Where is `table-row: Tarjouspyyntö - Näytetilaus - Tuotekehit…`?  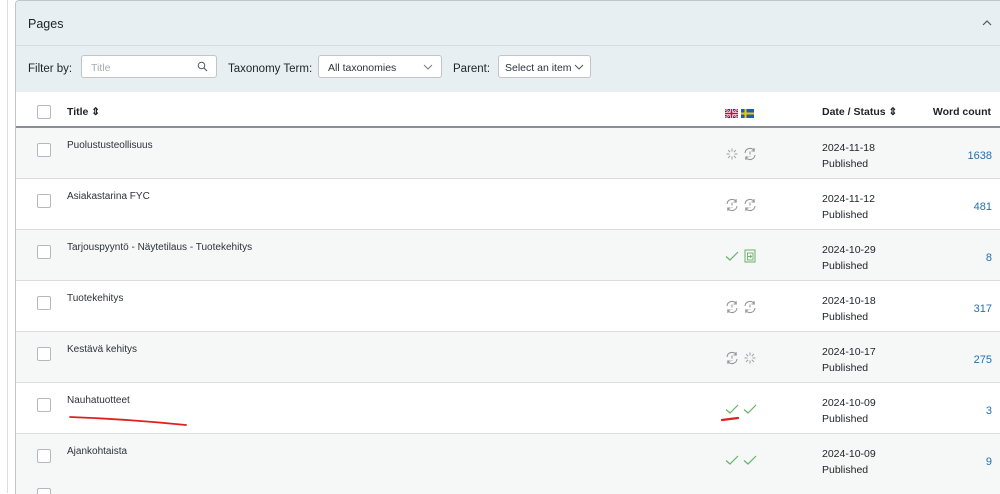
table-row: Tarjouspyyntö - Näytetilaus - Tuotekehit… is located at coordinates (508, 255).